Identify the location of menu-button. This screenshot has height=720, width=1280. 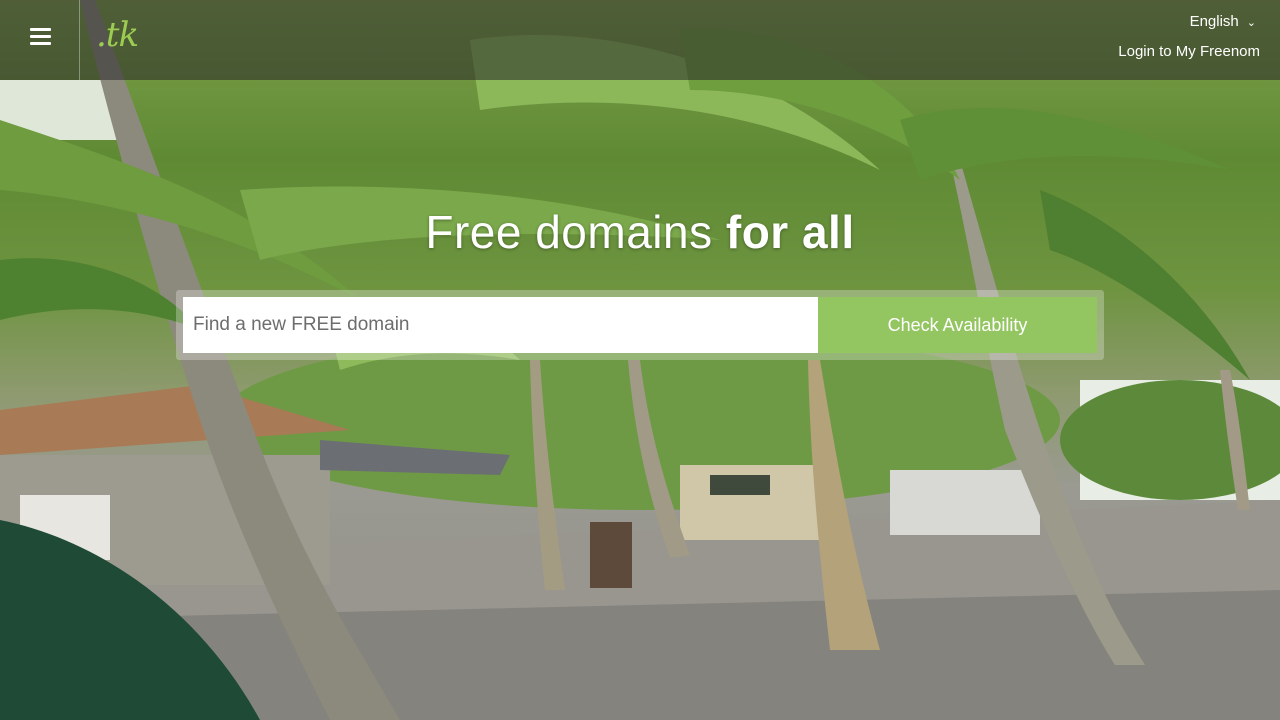
(40, 40).